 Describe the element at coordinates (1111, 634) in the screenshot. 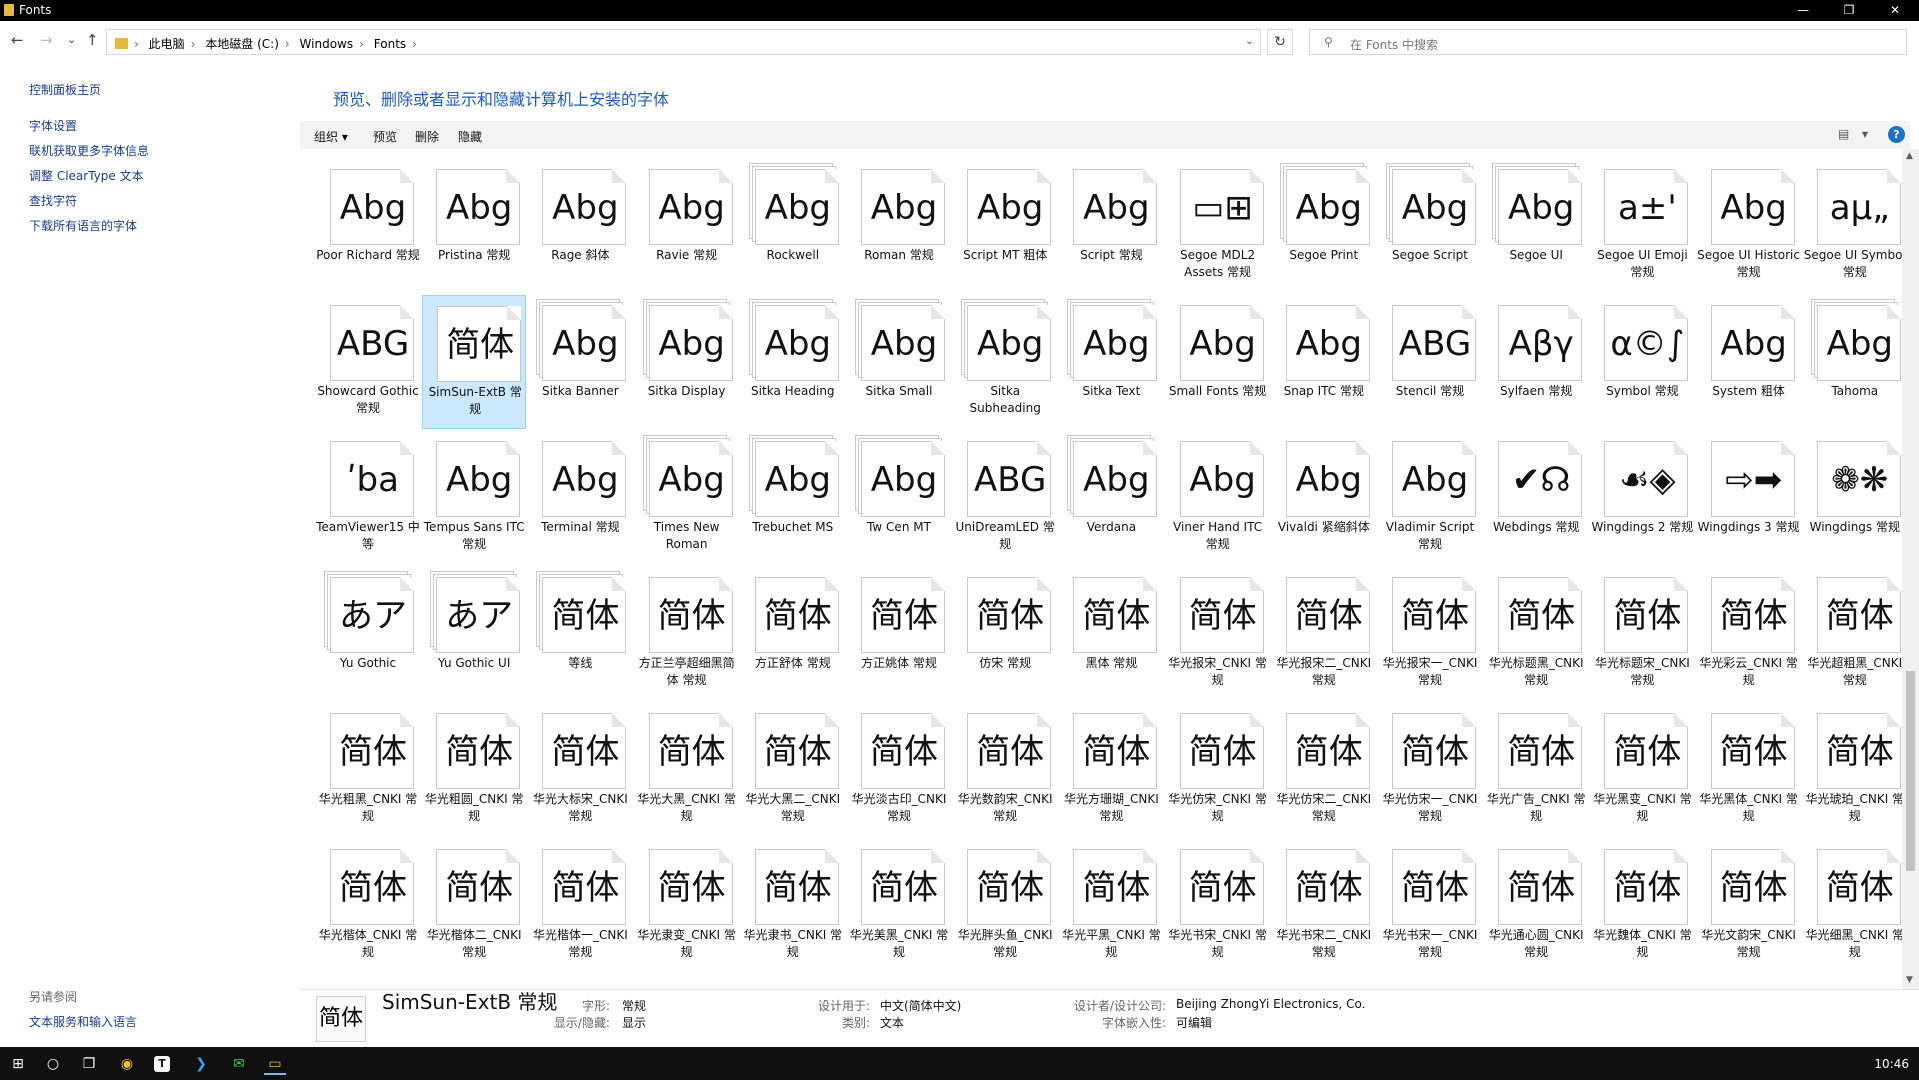

I see `font-tile: 简体 黑体 常规` at that location.